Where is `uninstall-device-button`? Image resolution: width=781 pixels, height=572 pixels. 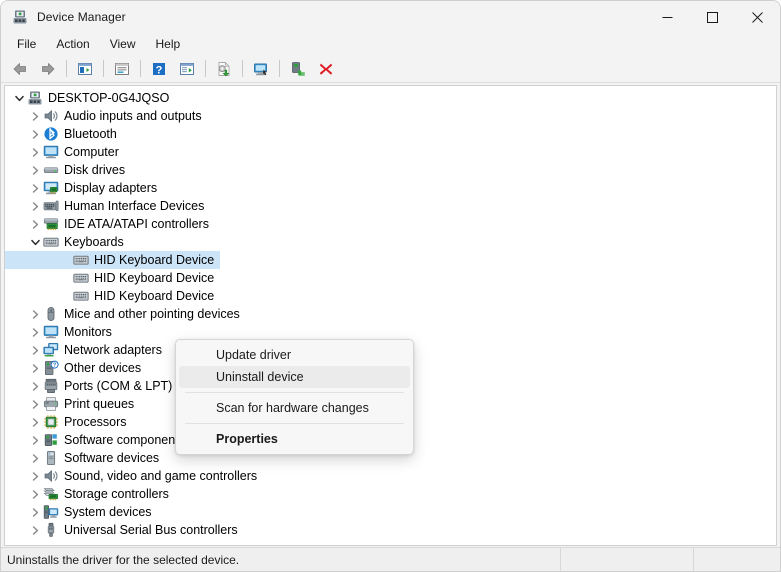
uninstall-device-button is located at coordinates (326, 69).